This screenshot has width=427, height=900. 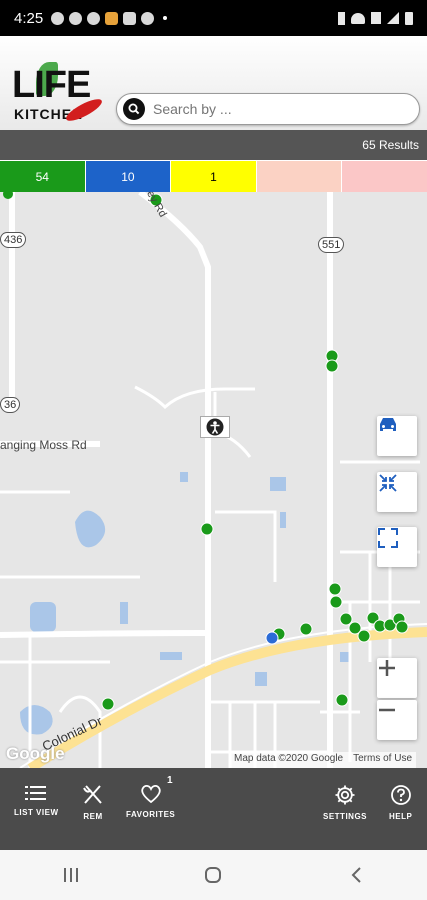 What do you see at coordinates (13, 240) in the screenshot?
I see `route-shield-436: 436` at bounding box center [13, 240].